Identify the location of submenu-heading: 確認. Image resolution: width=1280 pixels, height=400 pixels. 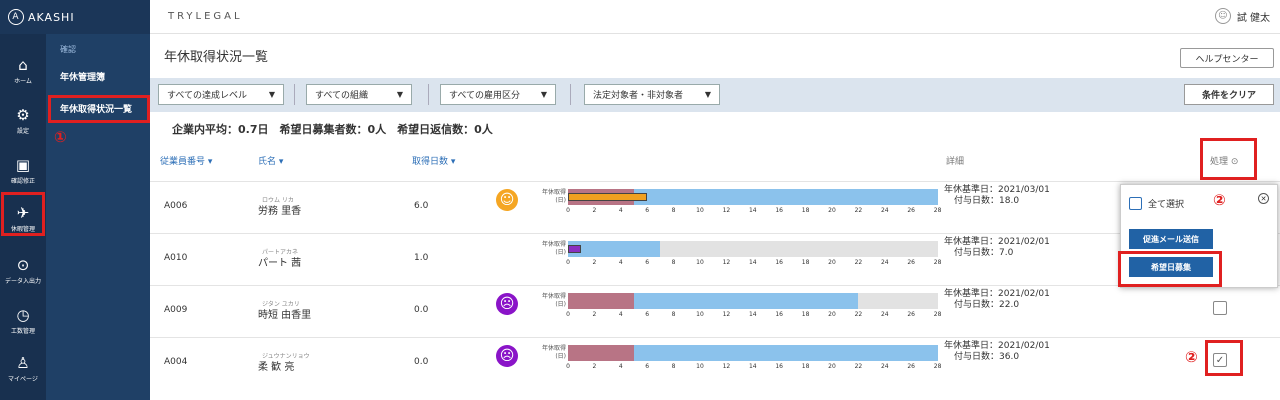
(68, 49).